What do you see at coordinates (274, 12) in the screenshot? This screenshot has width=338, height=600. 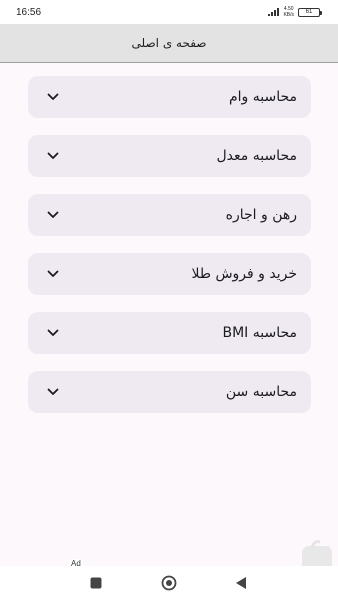 I see `signal-icon` at bounding box center [274, 12].